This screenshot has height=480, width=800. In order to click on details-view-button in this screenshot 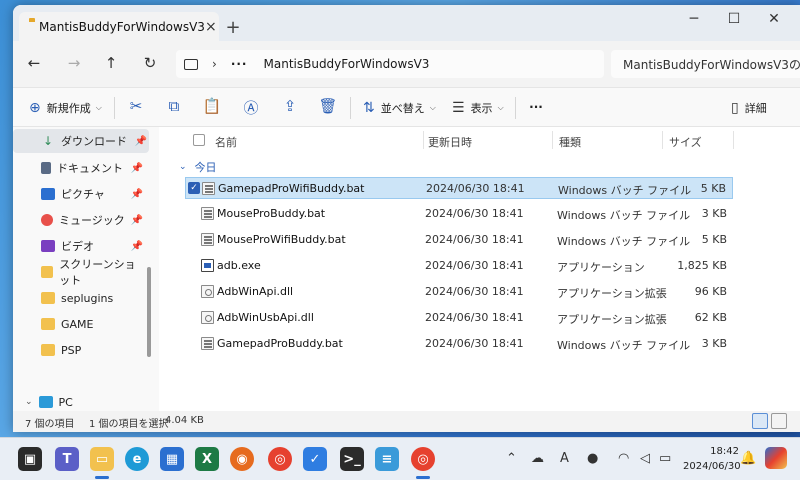, I will do `click(760, 421)`.